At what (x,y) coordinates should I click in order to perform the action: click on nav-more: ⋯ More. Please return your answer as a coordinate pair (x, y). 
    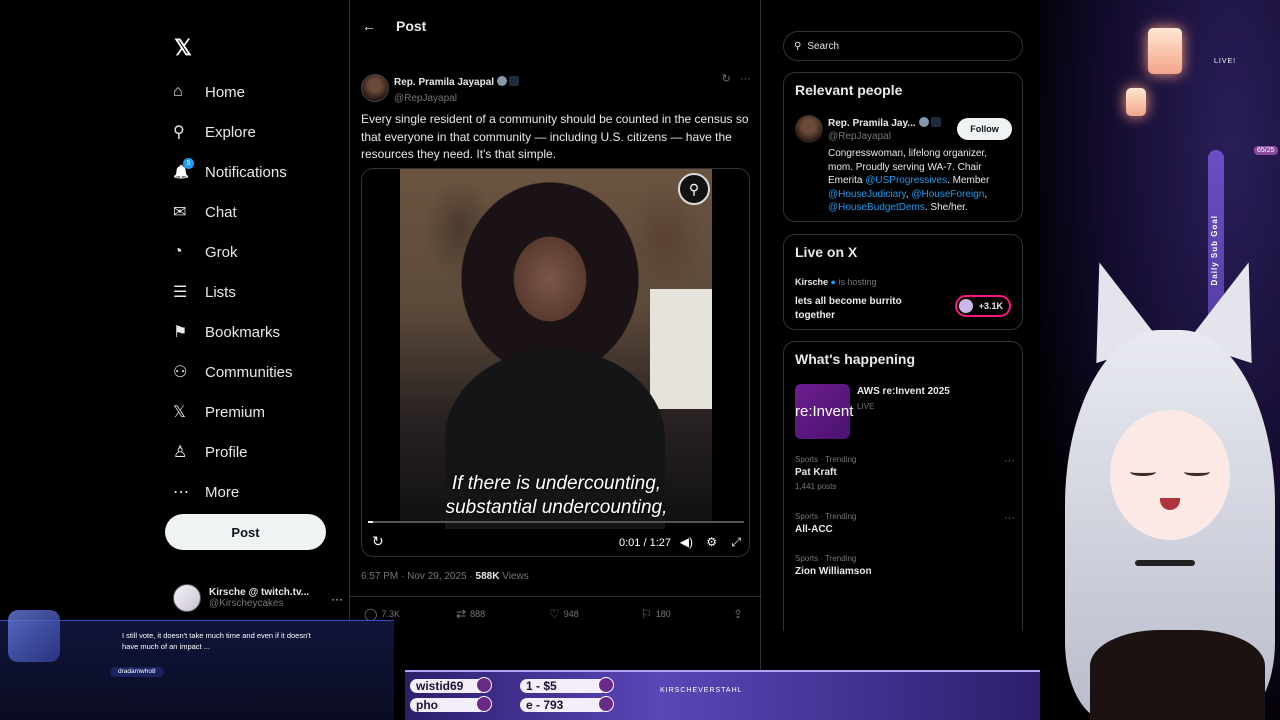
    Looking at the image, I should click on (255, 492).